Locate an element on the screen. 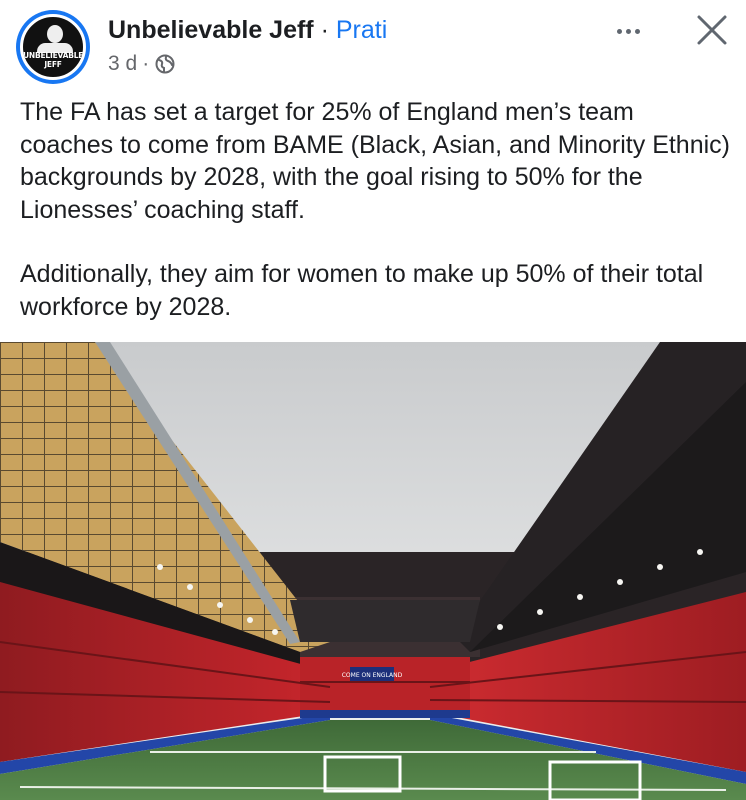 The width and height of the screenshot is (746, 800). globe-icon is located at coordinates (165, 64).